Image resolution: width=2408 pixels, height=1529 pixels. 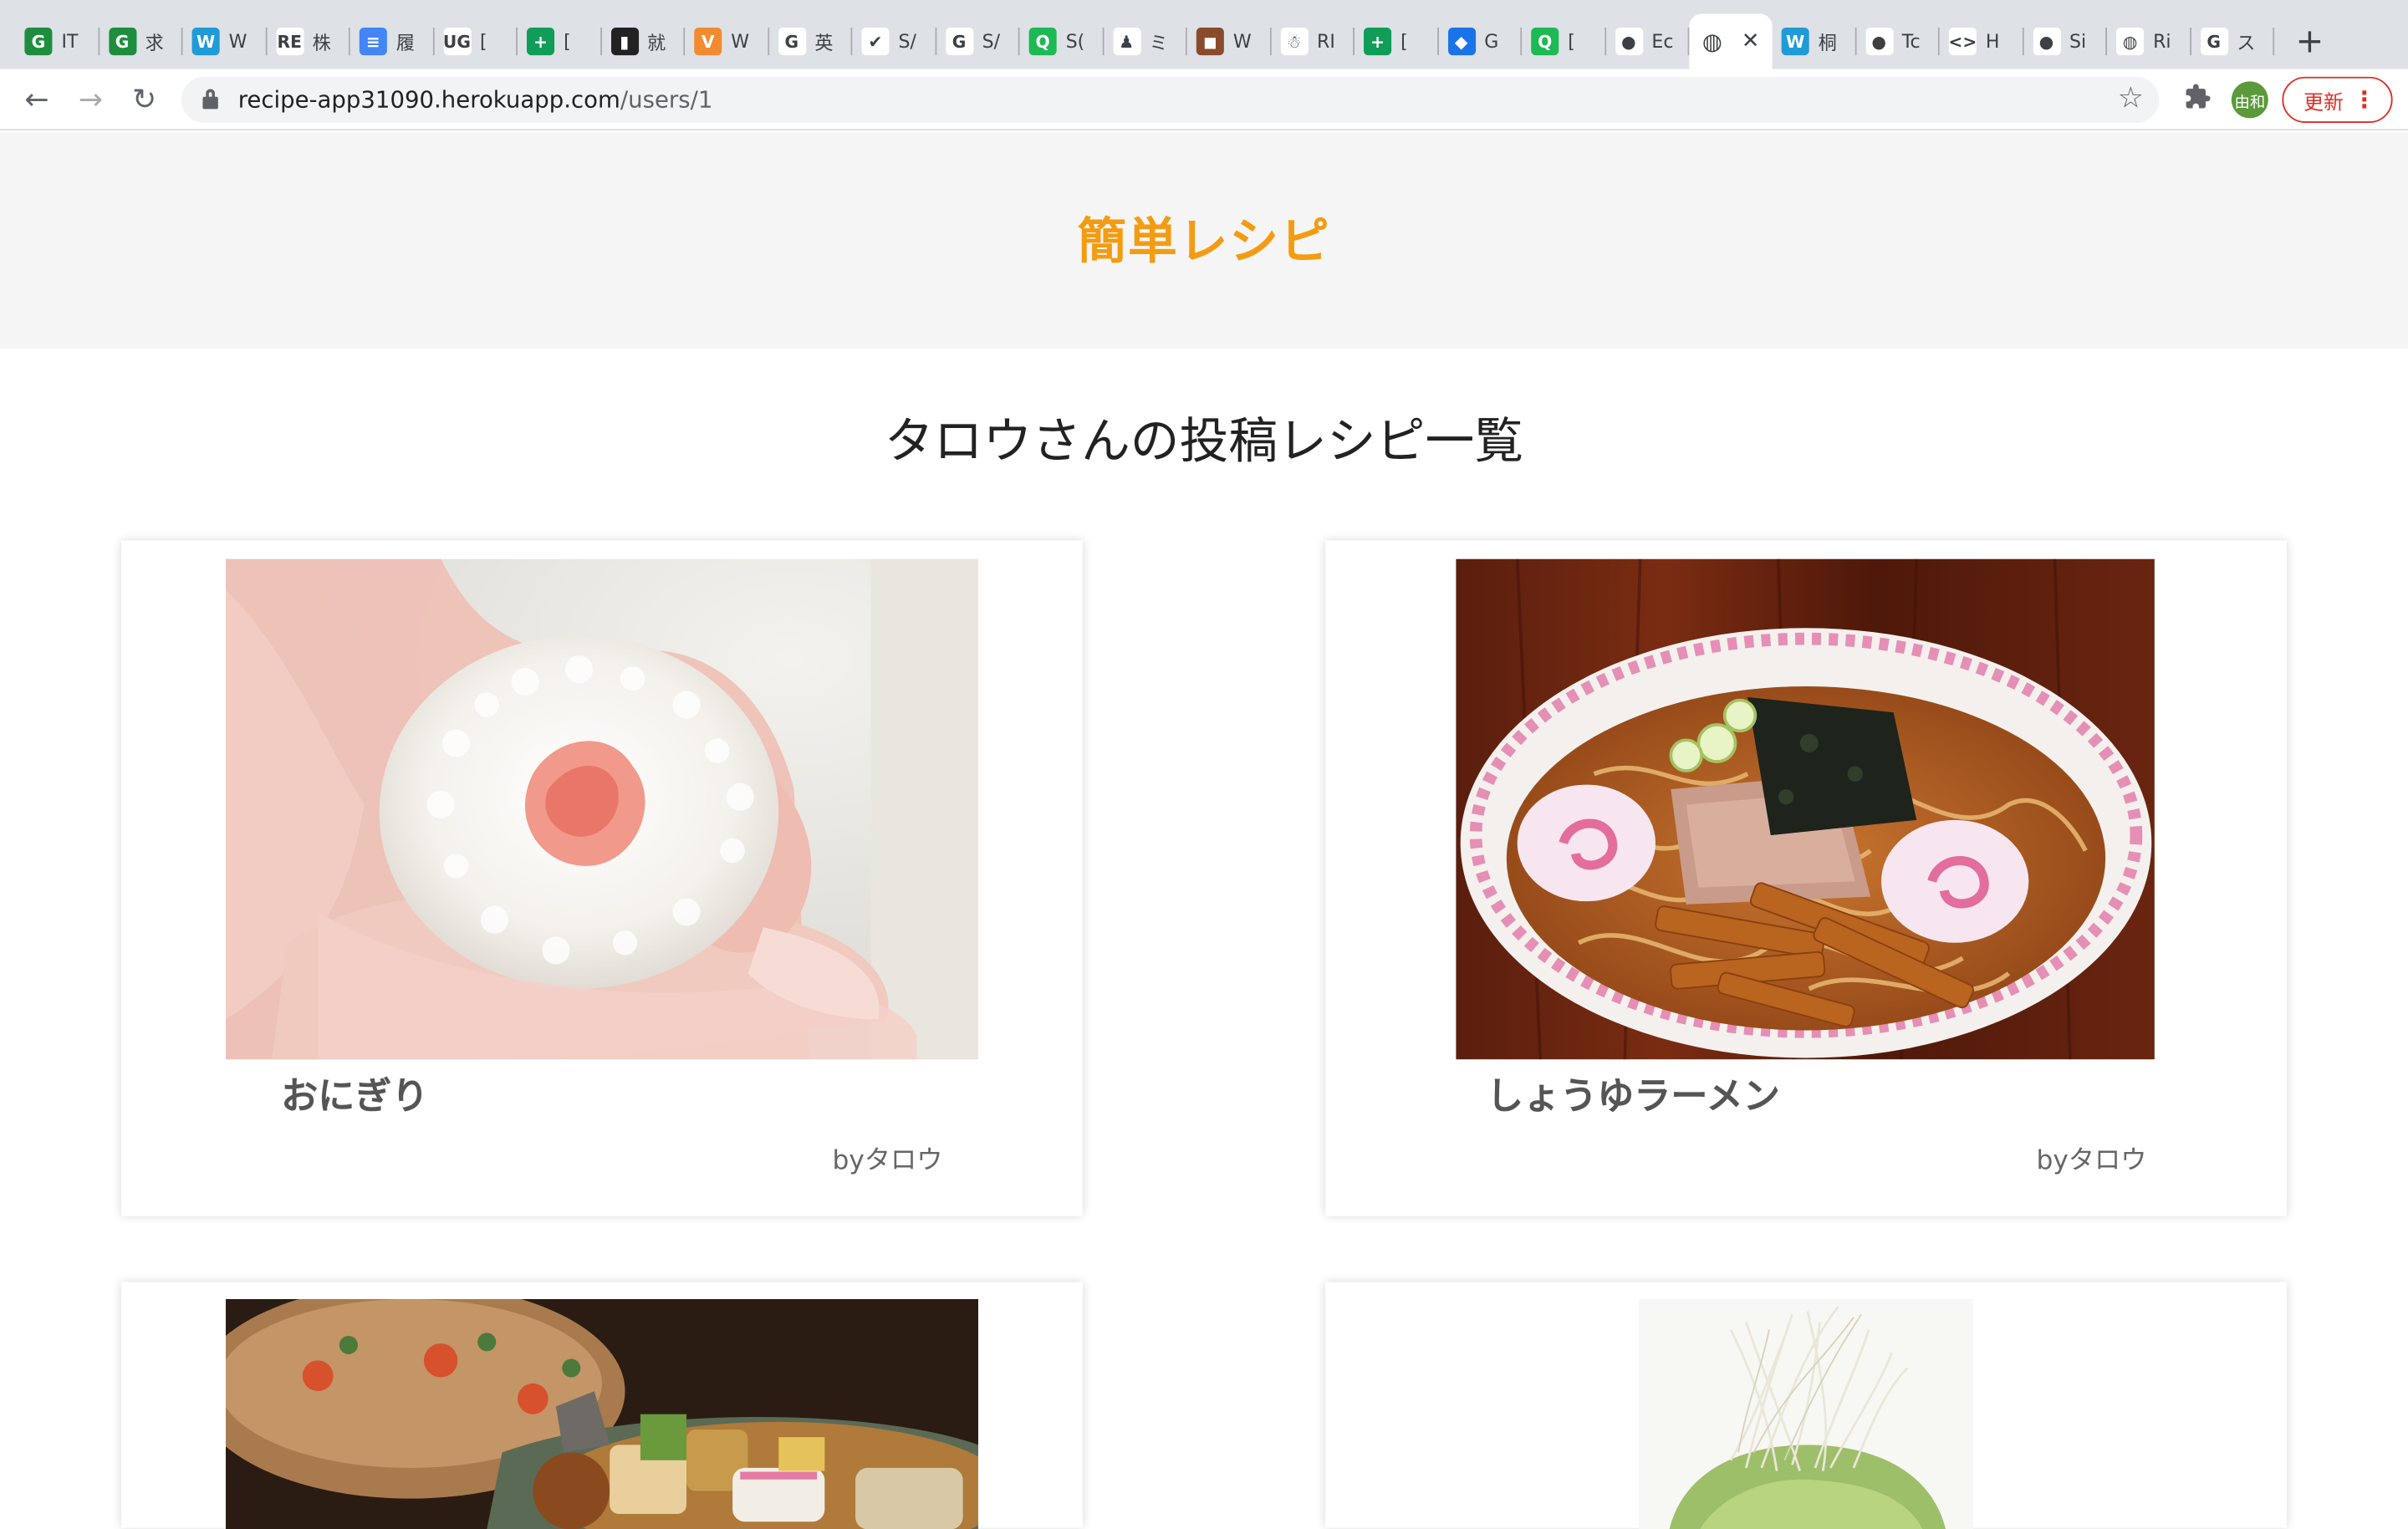 I want to click on tab-title: 履, so click(x=405, y=42).